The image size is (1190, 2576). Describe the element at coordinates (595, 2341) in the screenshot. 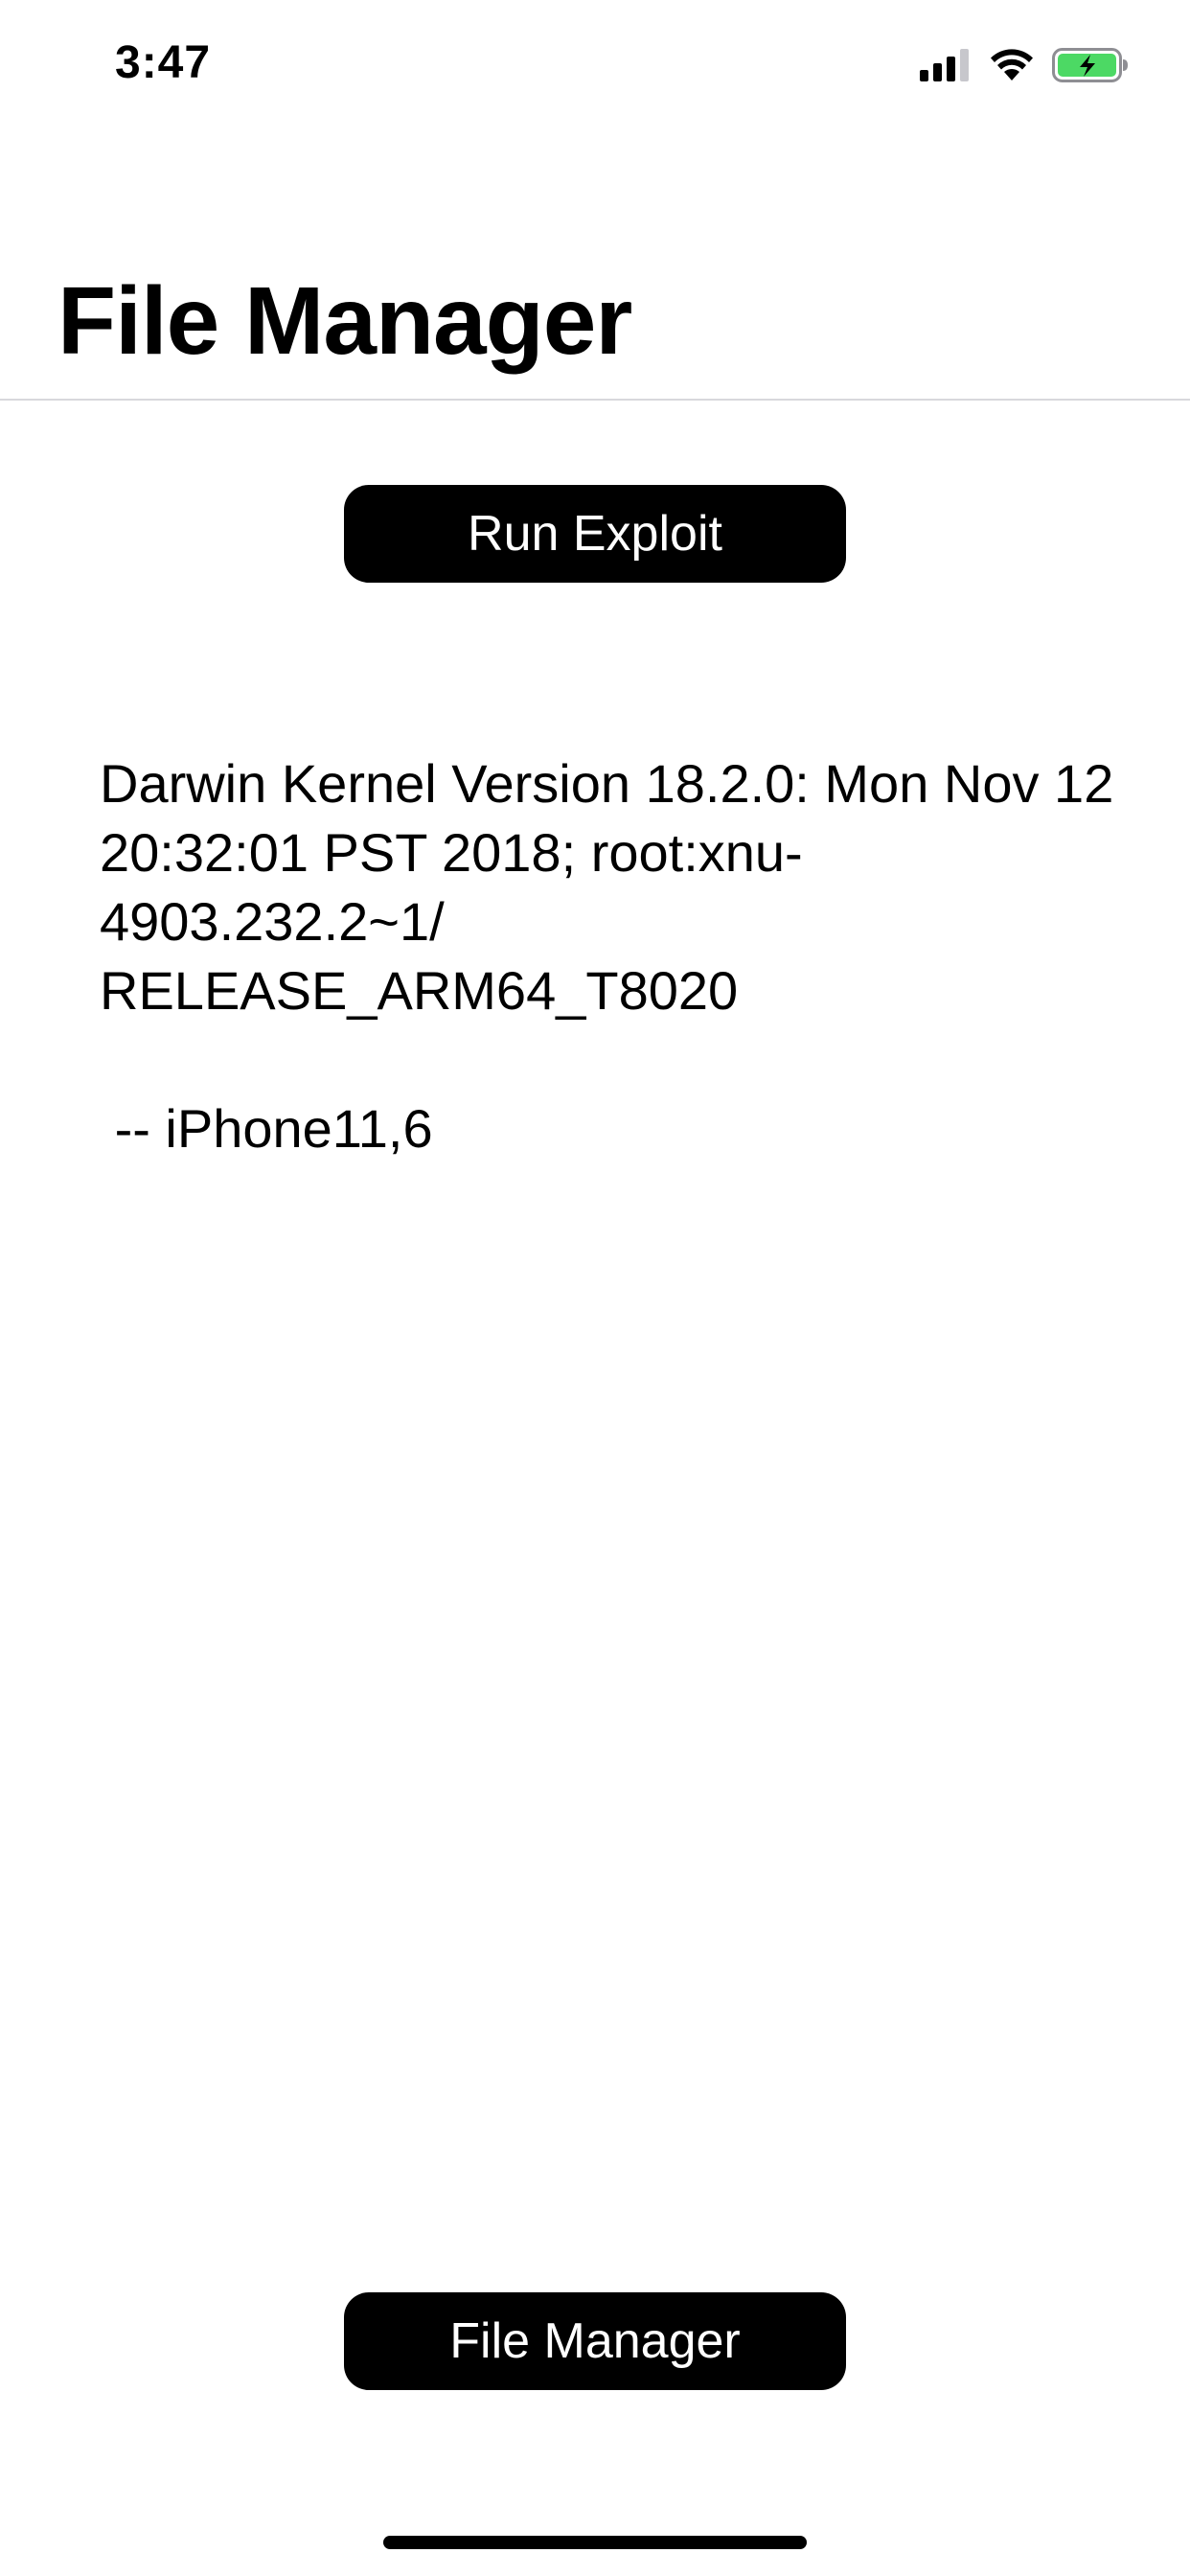

I see `file-manager-button: File Manager` at that location.